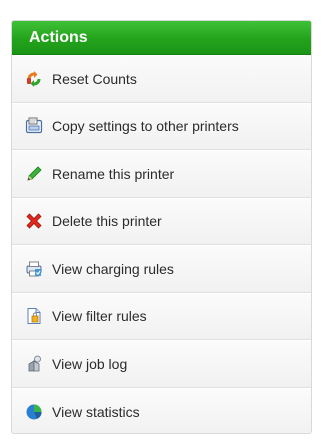  What do you see at coordinates (96, 411) in the screenshot?
I see `action-view-statistics-label: View statistics` at bounding box center [96, 411].